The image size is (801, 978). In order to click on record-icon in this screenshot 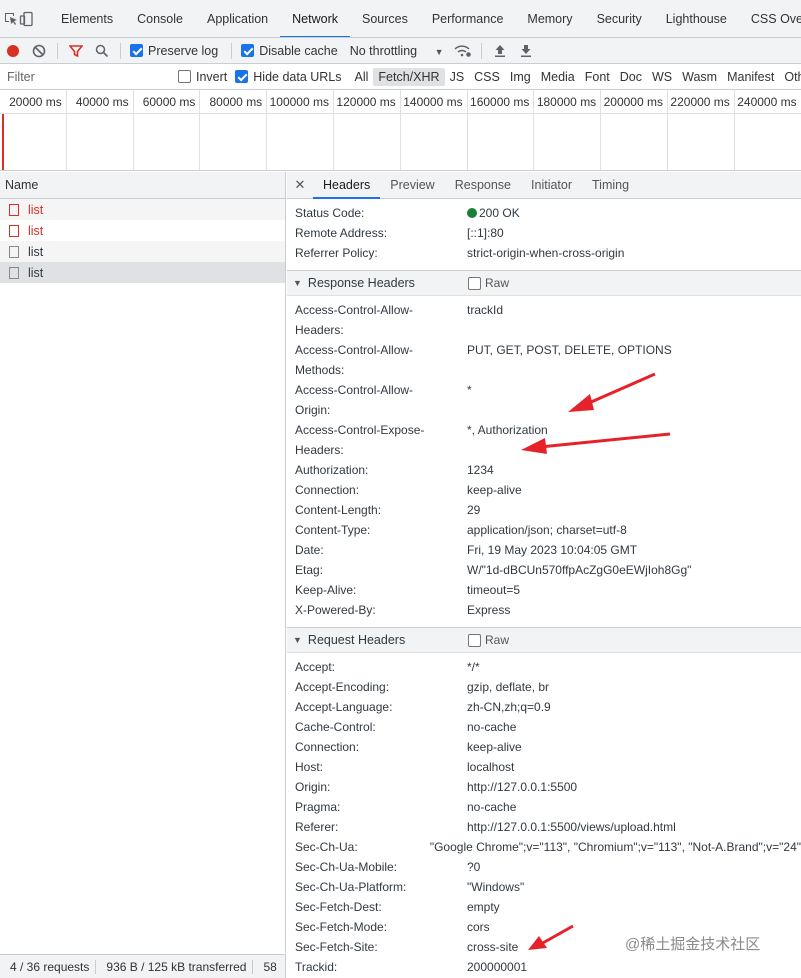, I will do `click(13, 50)`.